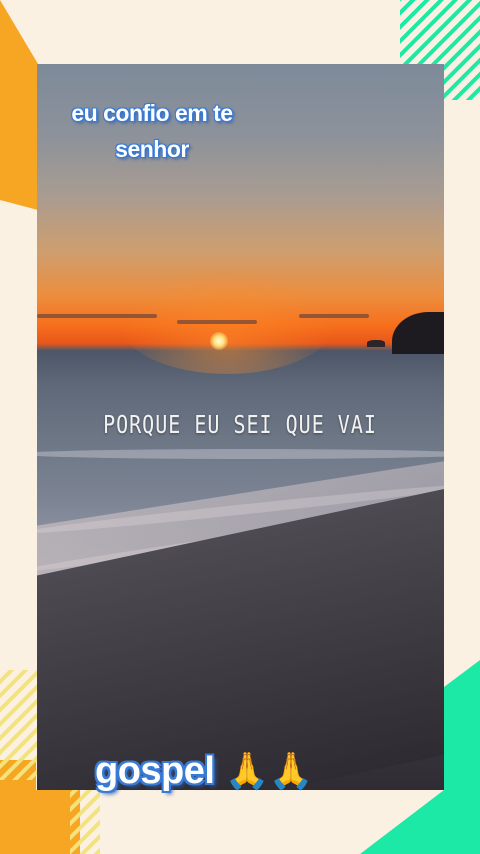 Image resolution: width=480 pixels, height=854 pixels. Describe the element at coordinates (19, 725) in the screenshot. I see `yellow-stripes-bottom-left` at that location.